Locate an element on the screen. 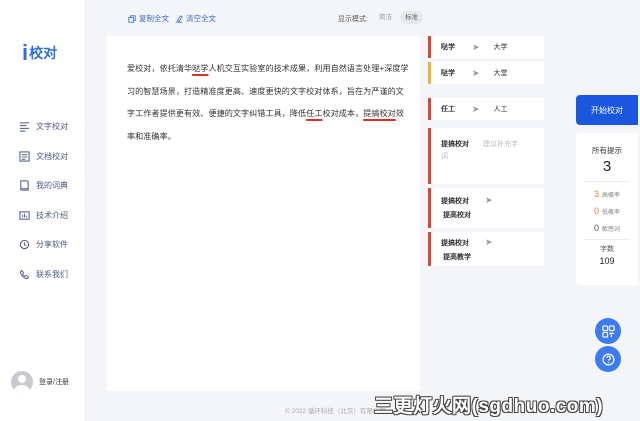  suggestion-replacement: 大堂 is located at coordinates (501, 73).